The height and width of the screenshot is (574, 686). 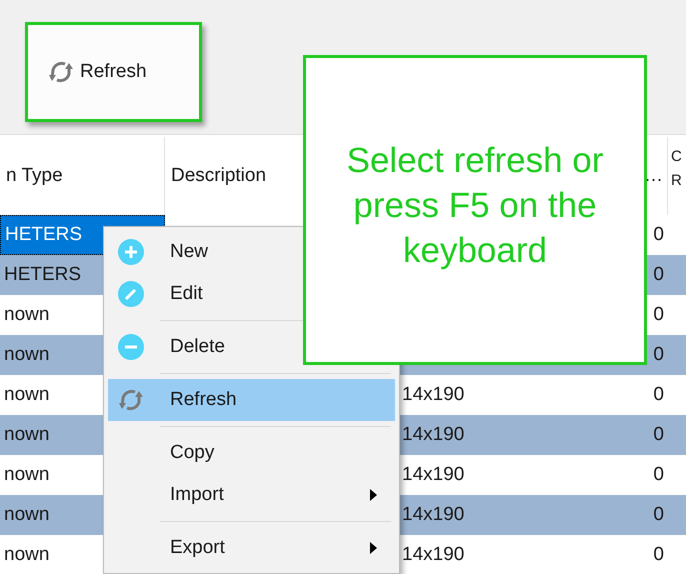 What do you see at coordinates (251, 495) in the screenshot?
I see `menu-item: Import` at bounding box center [251, 495].